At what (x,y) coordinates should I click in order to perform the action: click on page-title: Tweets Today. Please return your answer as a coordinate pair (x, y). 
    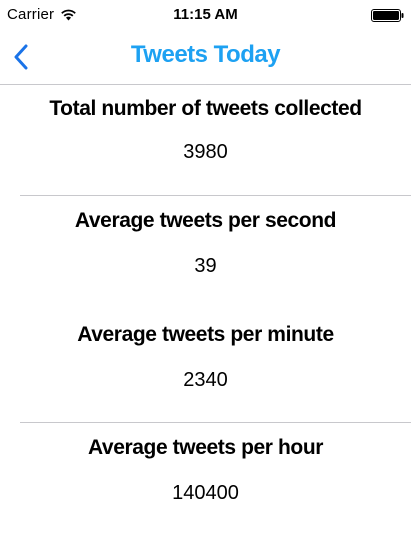
    Looking at the image, I should click on (205, 54).